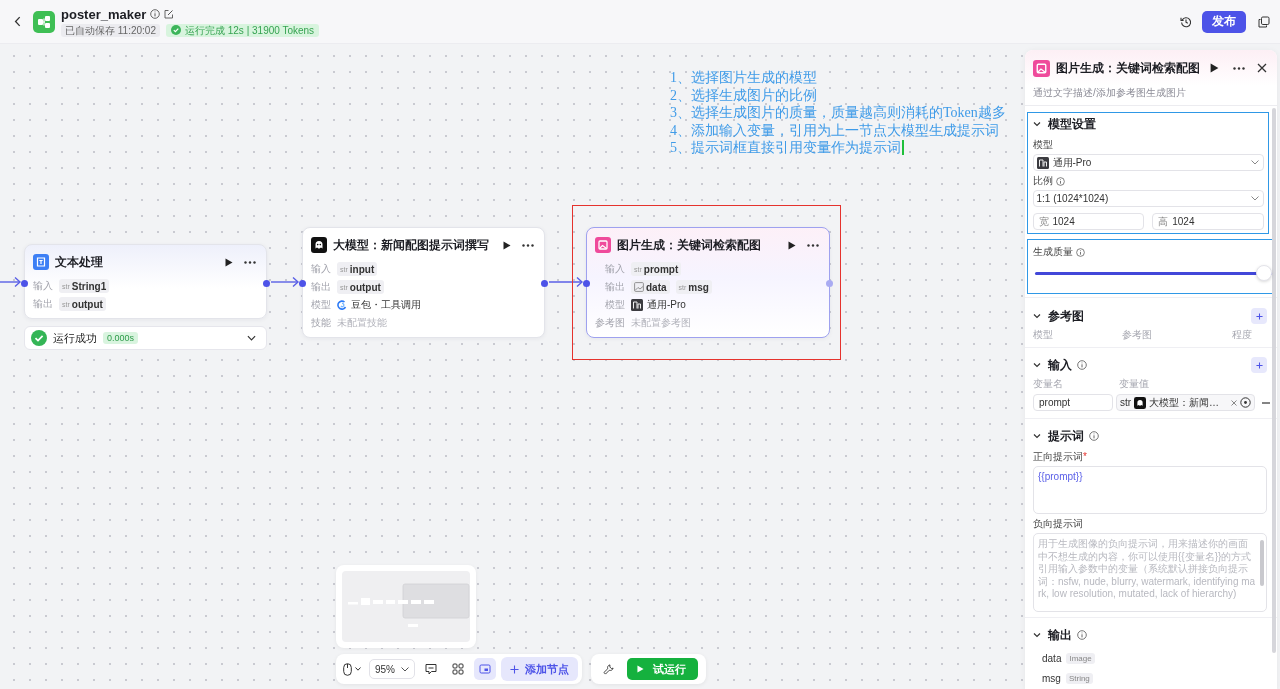 The height and width of the screenshot is (689, 1280). What do you see at coordinates (1052, 252) in the screenshot?
I see `field-label: 生成质量` at bounding box center [1052, 252].